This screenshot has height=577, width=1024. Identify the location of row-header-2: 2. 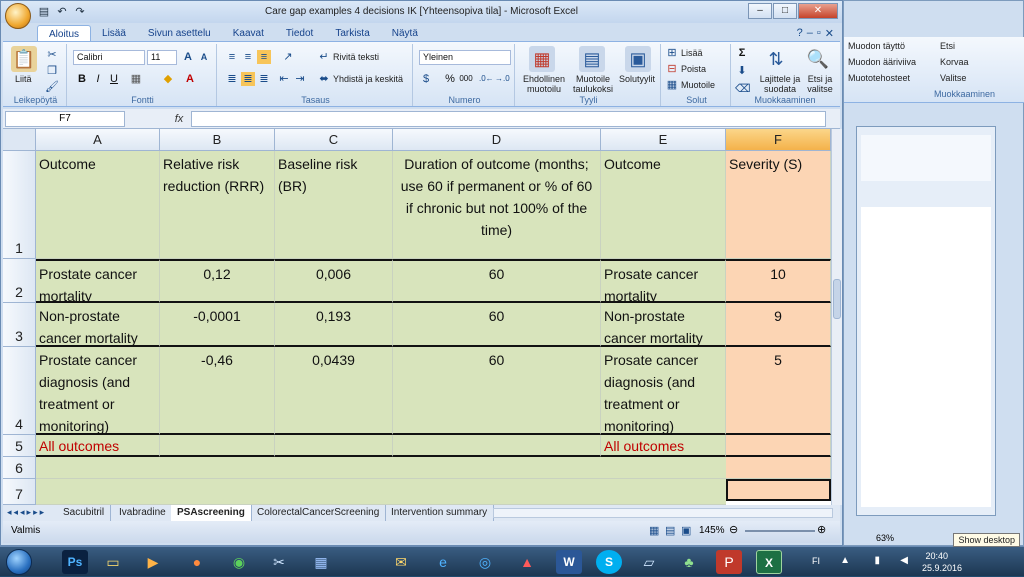
(19, 281).